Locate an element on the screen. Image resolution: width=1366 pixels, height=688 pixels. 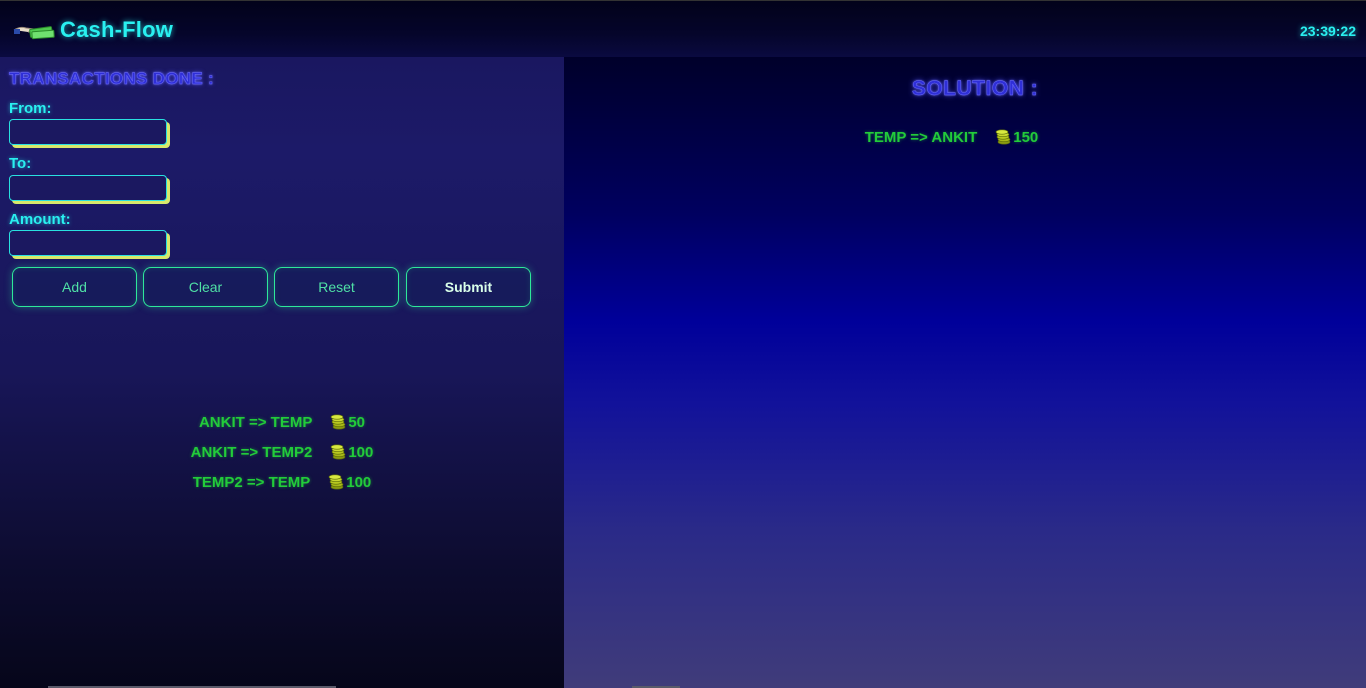
list-item: ANKIT => TEMP2 100 is located at coordinates (282, 452).